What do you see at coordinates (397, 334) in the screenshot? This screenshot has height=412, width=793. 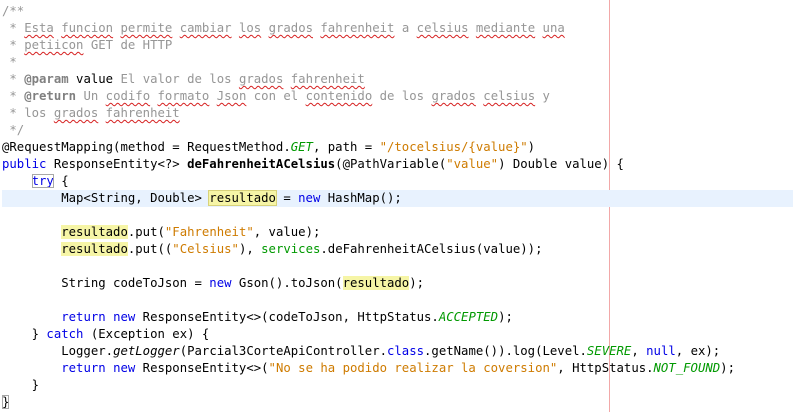 I see `code-line-20: } catch (Exception ex) {` at bounding box center [397, 334].